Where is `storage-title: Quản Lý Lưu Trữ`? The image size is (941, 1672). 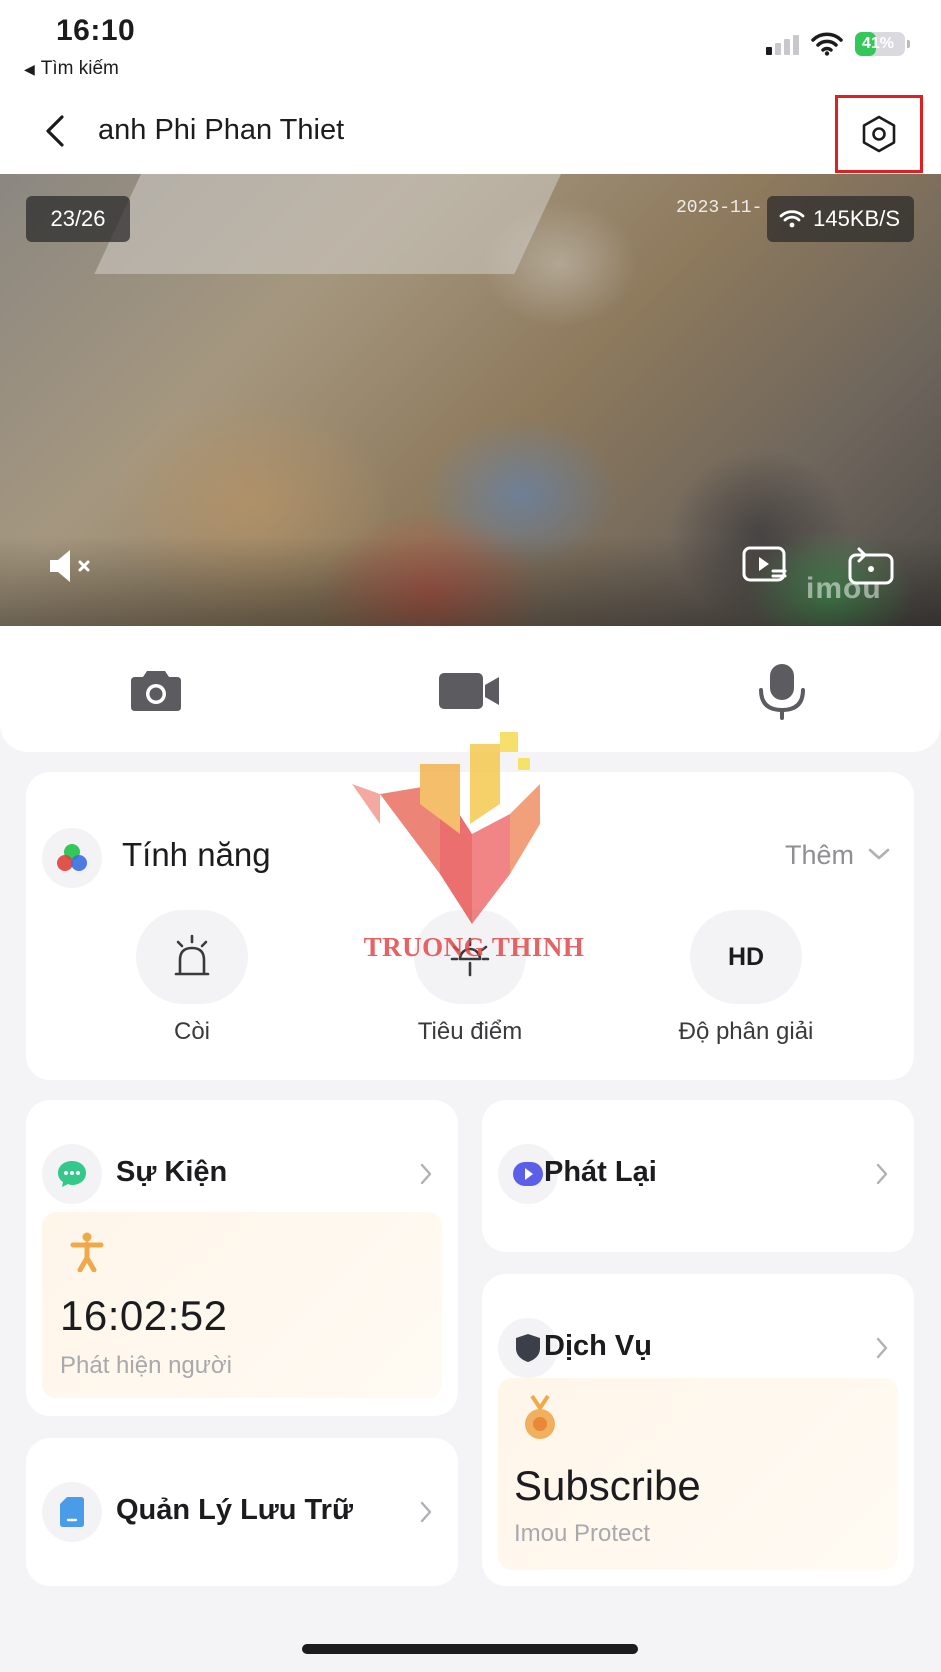
storage-title: Quản Lý Lưu Trữ is located at coordinates (234, 1510).